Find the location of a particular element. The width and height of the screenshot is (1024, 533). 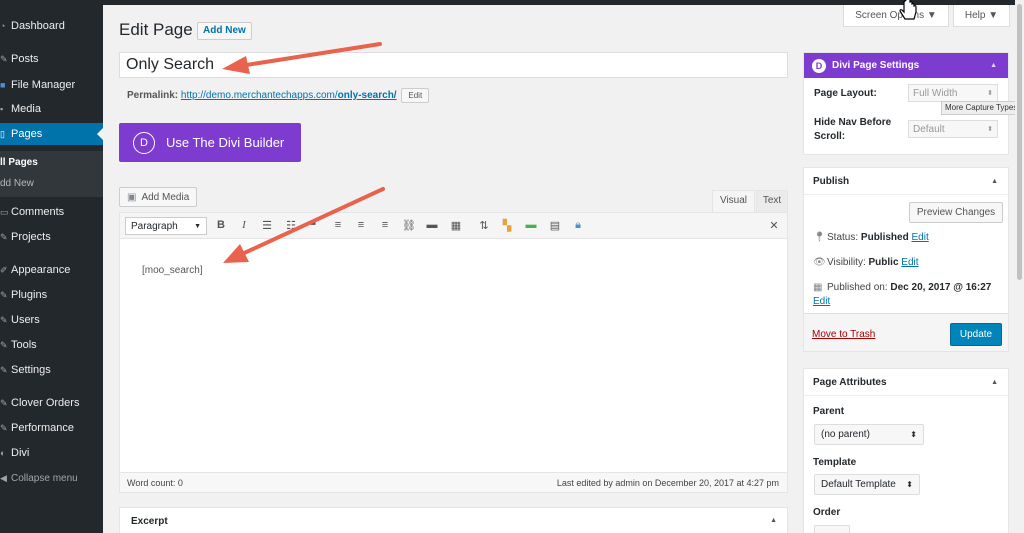

publish-footer: Move to Trash Update is located at coordinates (906, 332).